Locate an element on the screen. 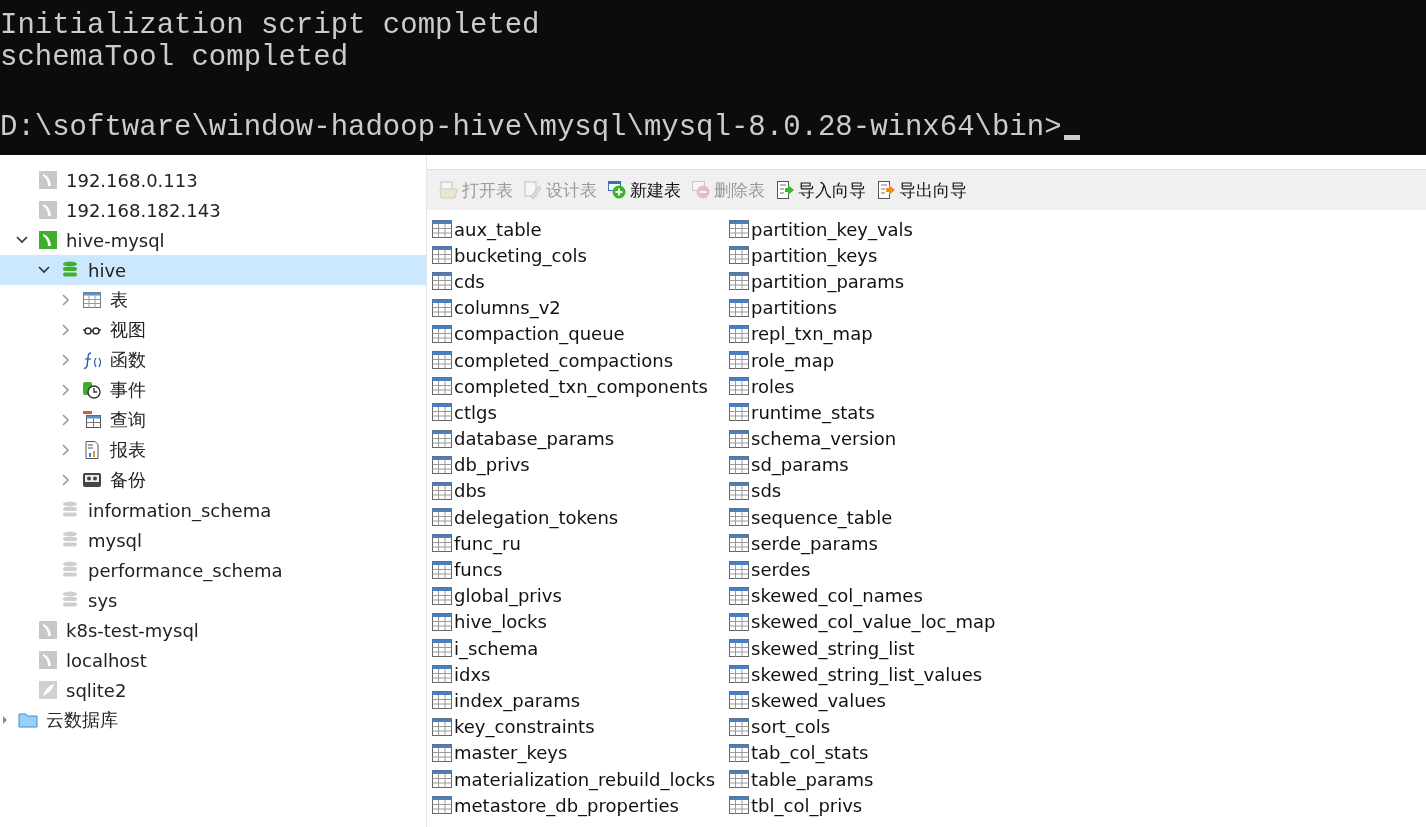 The image size is (1426, 827). table-name: delegation_tokens is located at coordinates (536, 517).